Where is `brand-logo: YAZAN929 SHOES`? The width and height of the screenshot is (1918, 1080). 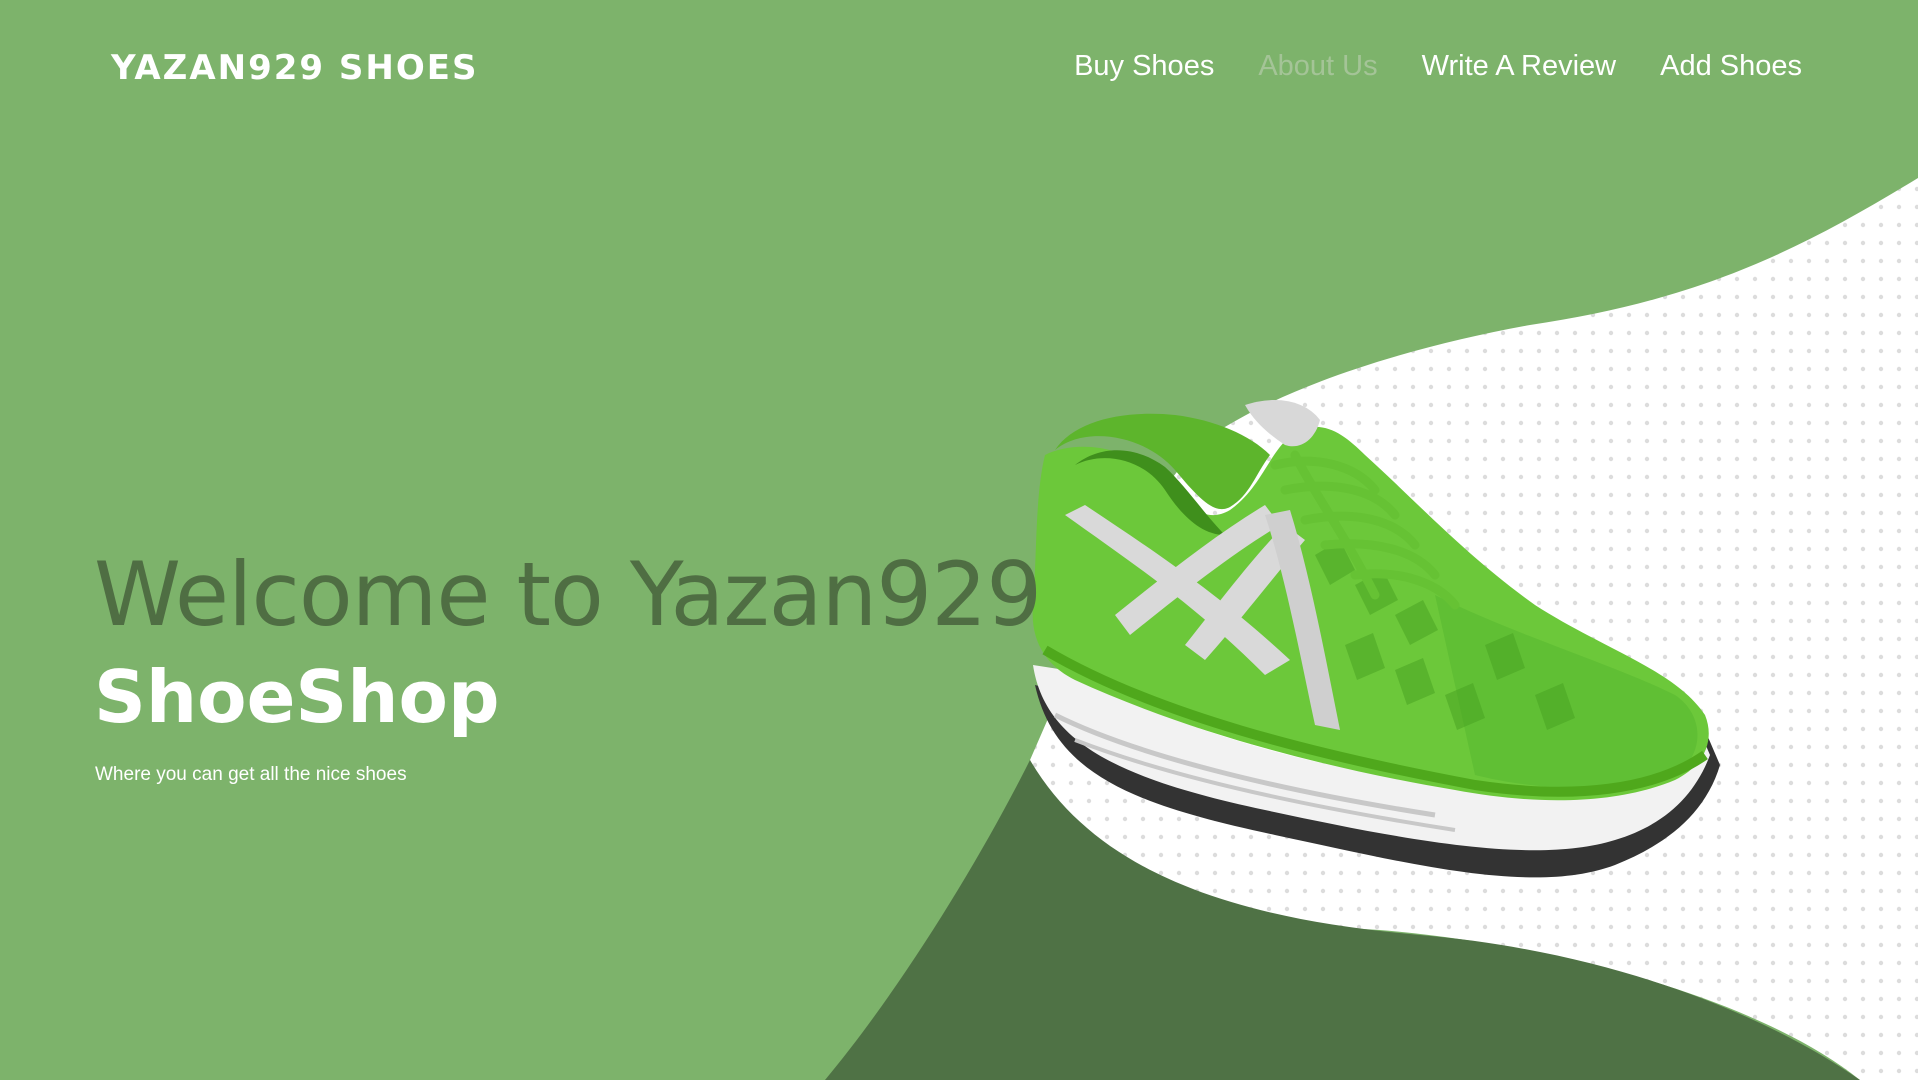
brand-logo: YAZAN929 SHOES is located at coordinates (294, 68).